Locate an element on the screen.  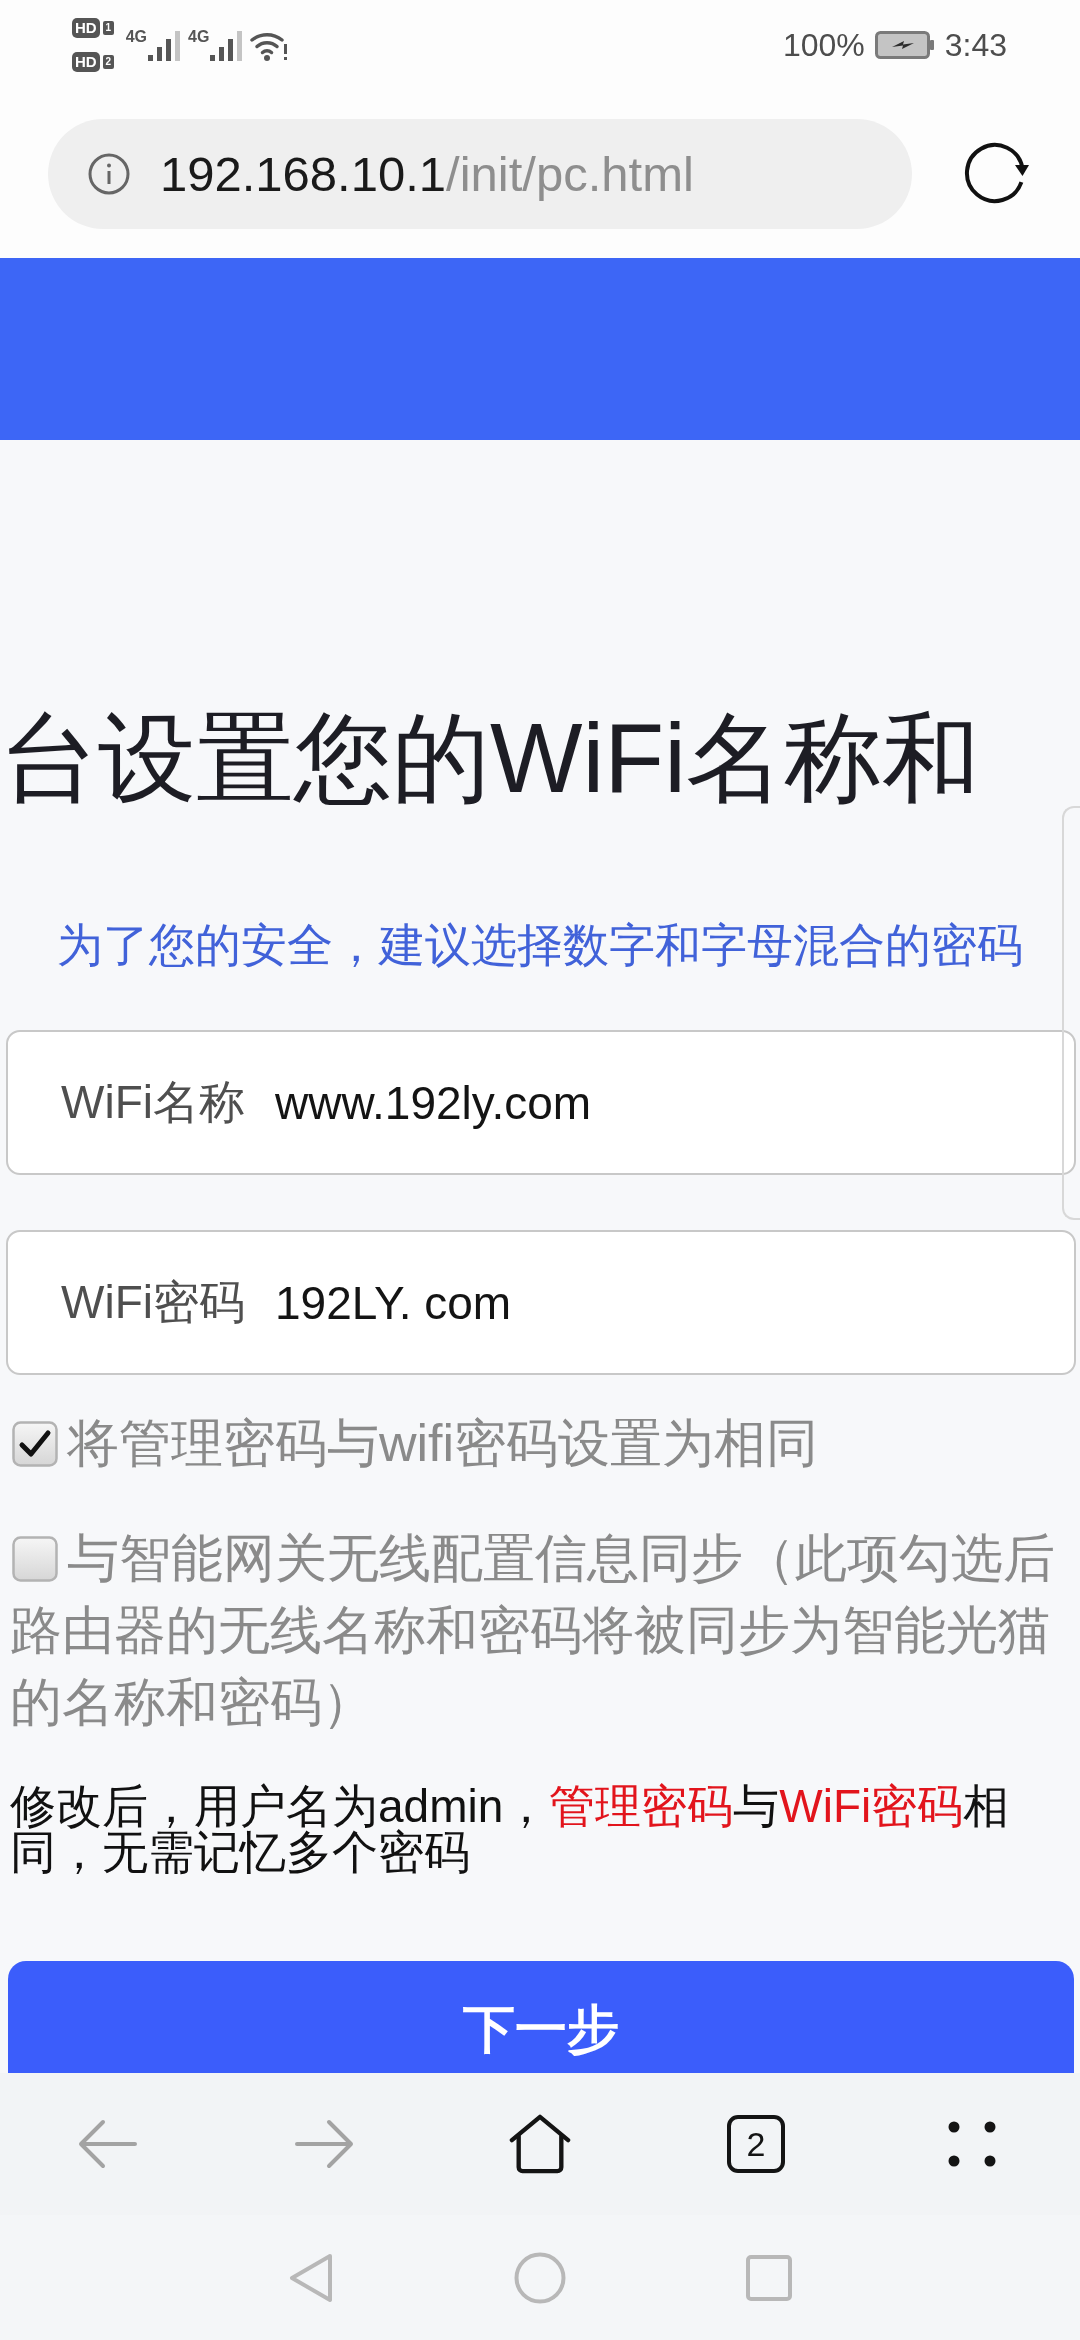
field-value: www.192ly.com is located at coordinates (433, 1102).